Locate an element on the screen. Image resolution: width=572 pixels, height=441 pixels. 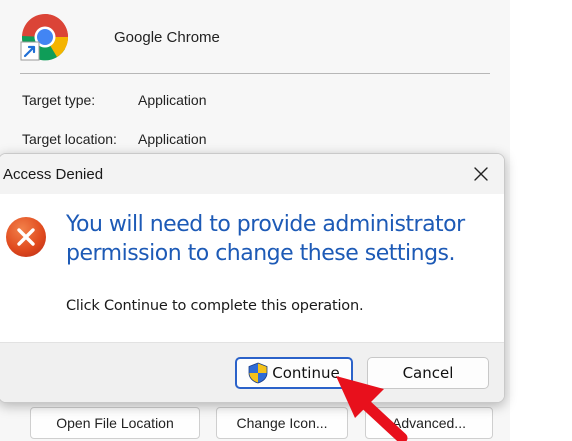
target-location-value: Application is located at coordinates (172, 139).